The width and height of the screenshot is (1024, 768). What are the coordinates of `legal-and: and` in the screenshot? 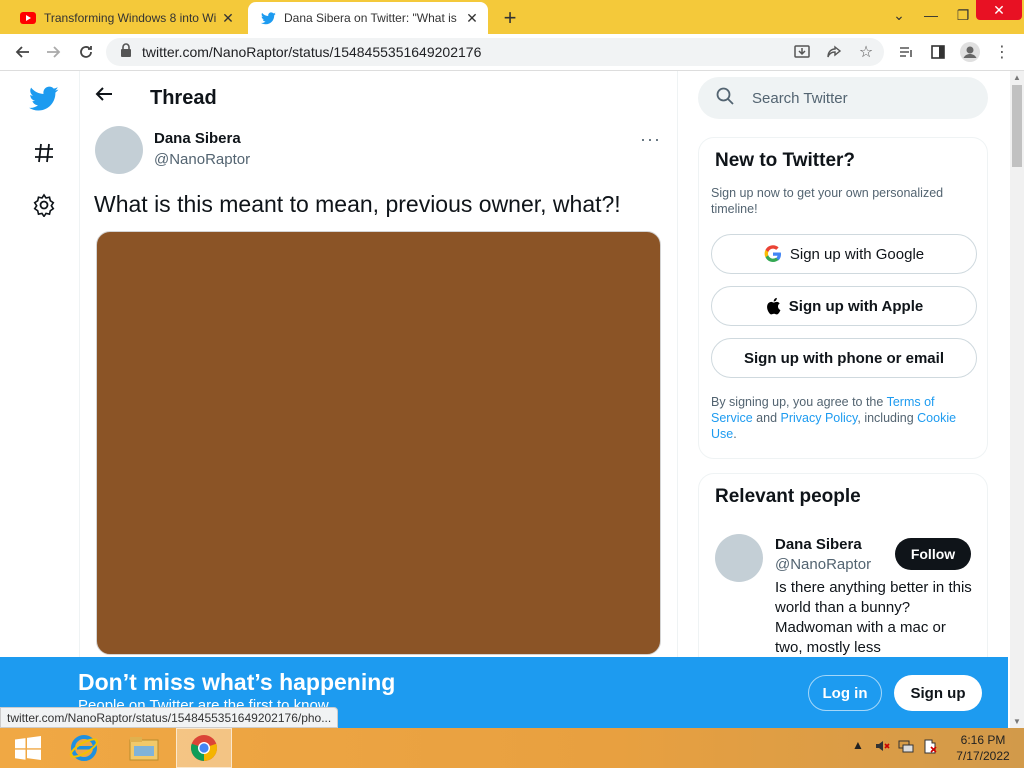 It's located at (766, 418).